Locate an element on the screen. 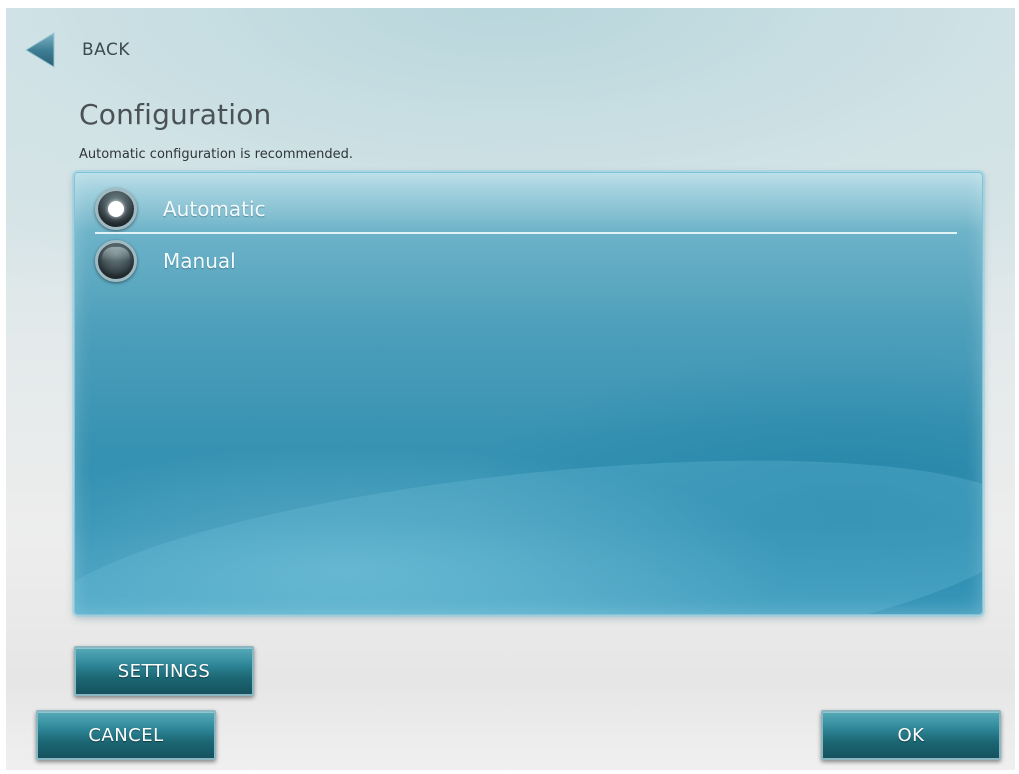 This screenshot has height=774, width=1019. manual-radio is located at coordinates (116, 261).